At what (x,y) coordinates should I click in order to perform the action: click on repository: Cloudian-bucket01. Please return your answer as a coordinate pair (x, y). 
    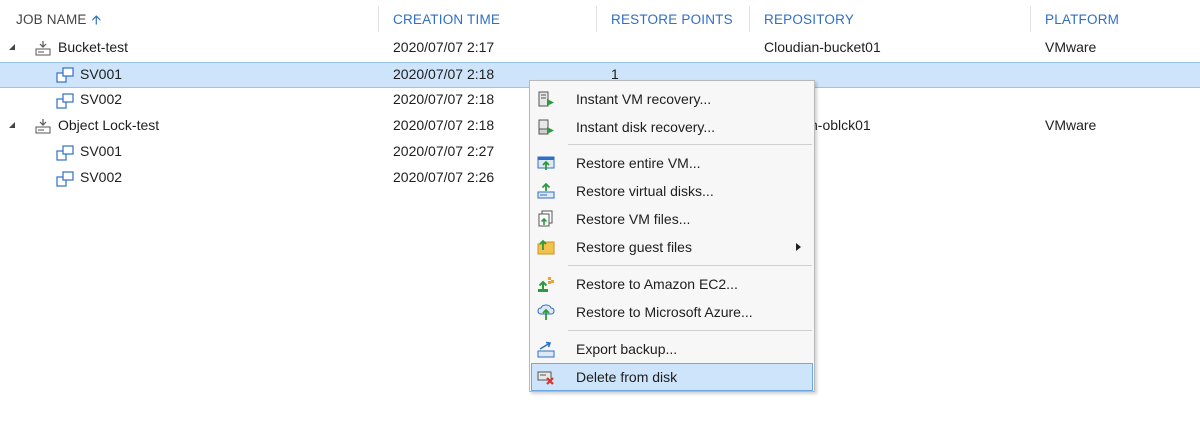
    Looking at the image, I should click on (822, 47).